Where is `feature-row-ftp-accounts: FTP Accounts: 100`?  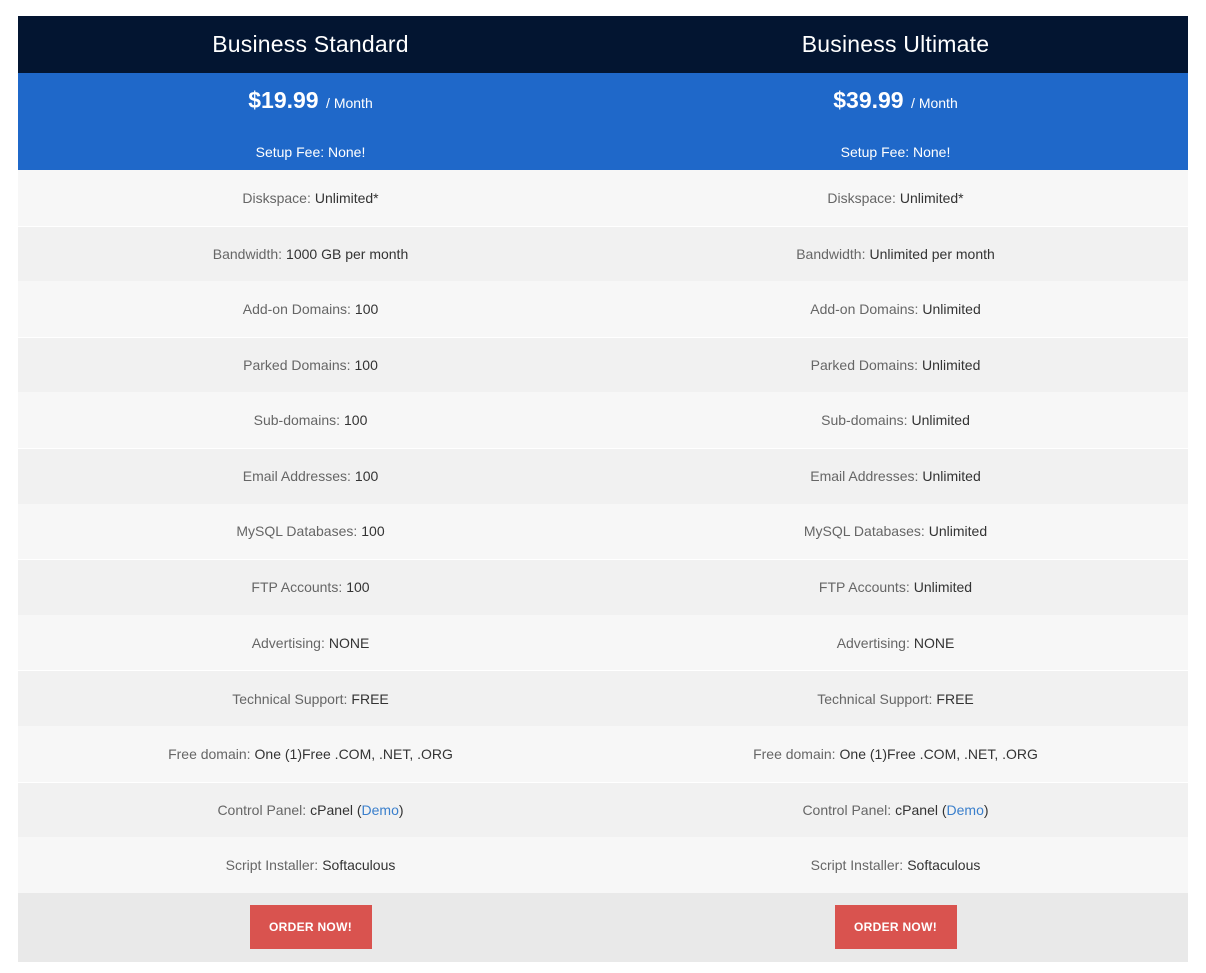
feature-row-ftp-accounts: FTP Accounts: 100 is located at coordinates (310, 587).